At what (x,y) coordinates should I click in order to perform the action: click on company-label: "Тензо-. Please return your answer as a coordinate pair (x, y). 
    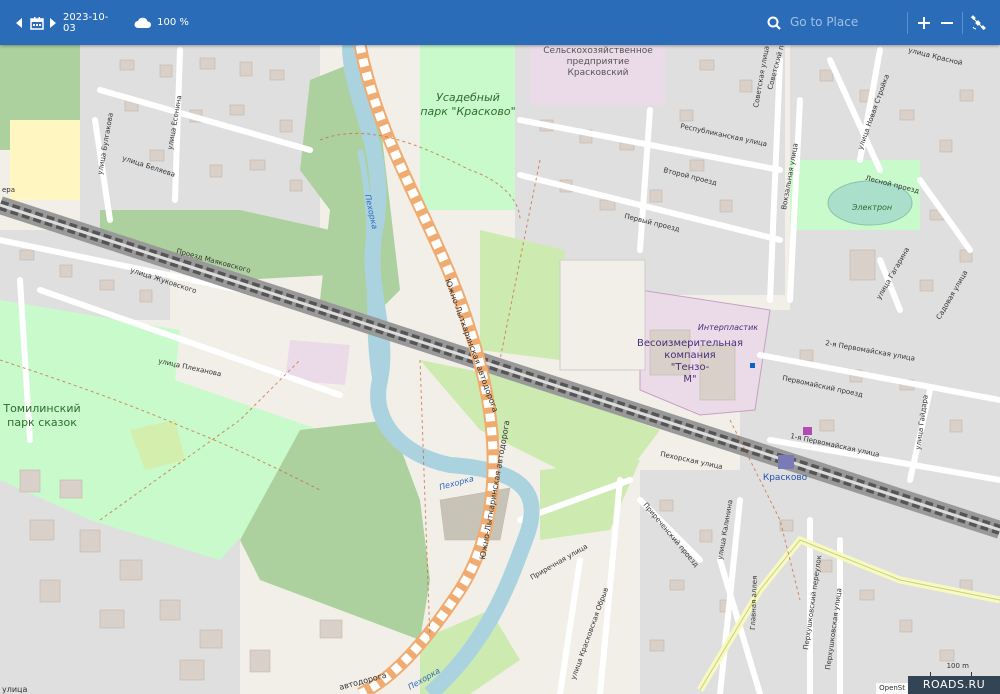
    Looking at the image, I should click on (690, 367).